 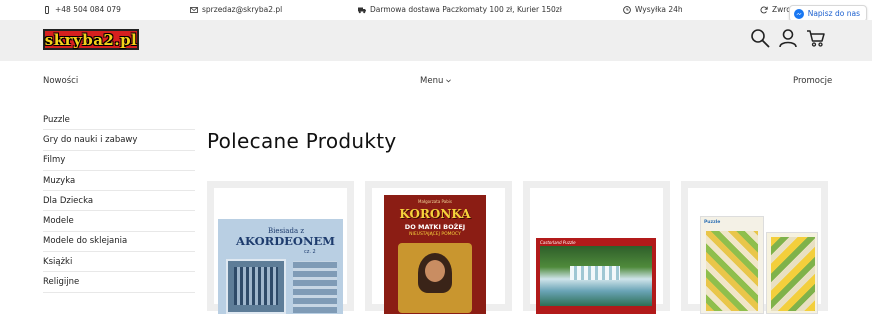 I want to click on cover-brand: Castorland Puzzle, so click(x=558, y=242).